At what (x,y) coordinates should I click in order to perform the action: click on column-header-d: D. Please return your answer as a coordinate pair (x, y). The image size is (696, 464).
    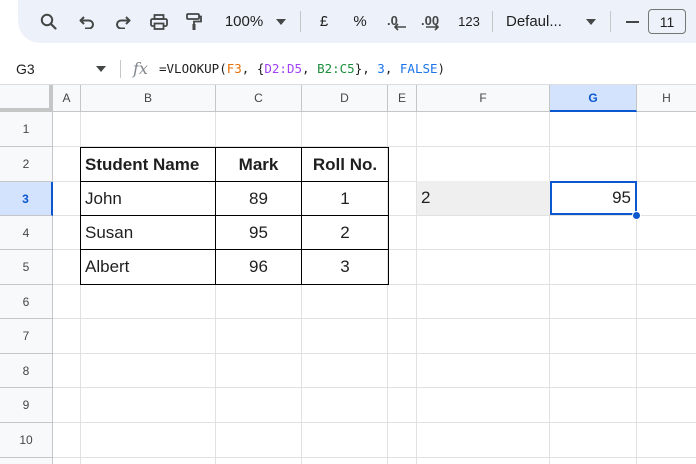
    Looking at the image, I should click on (345, 98).